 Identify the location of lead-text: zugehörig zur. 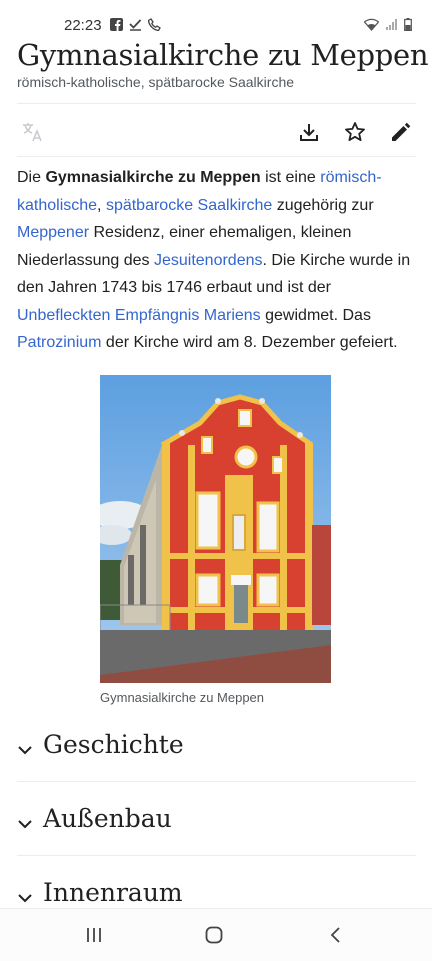
(323, 205).